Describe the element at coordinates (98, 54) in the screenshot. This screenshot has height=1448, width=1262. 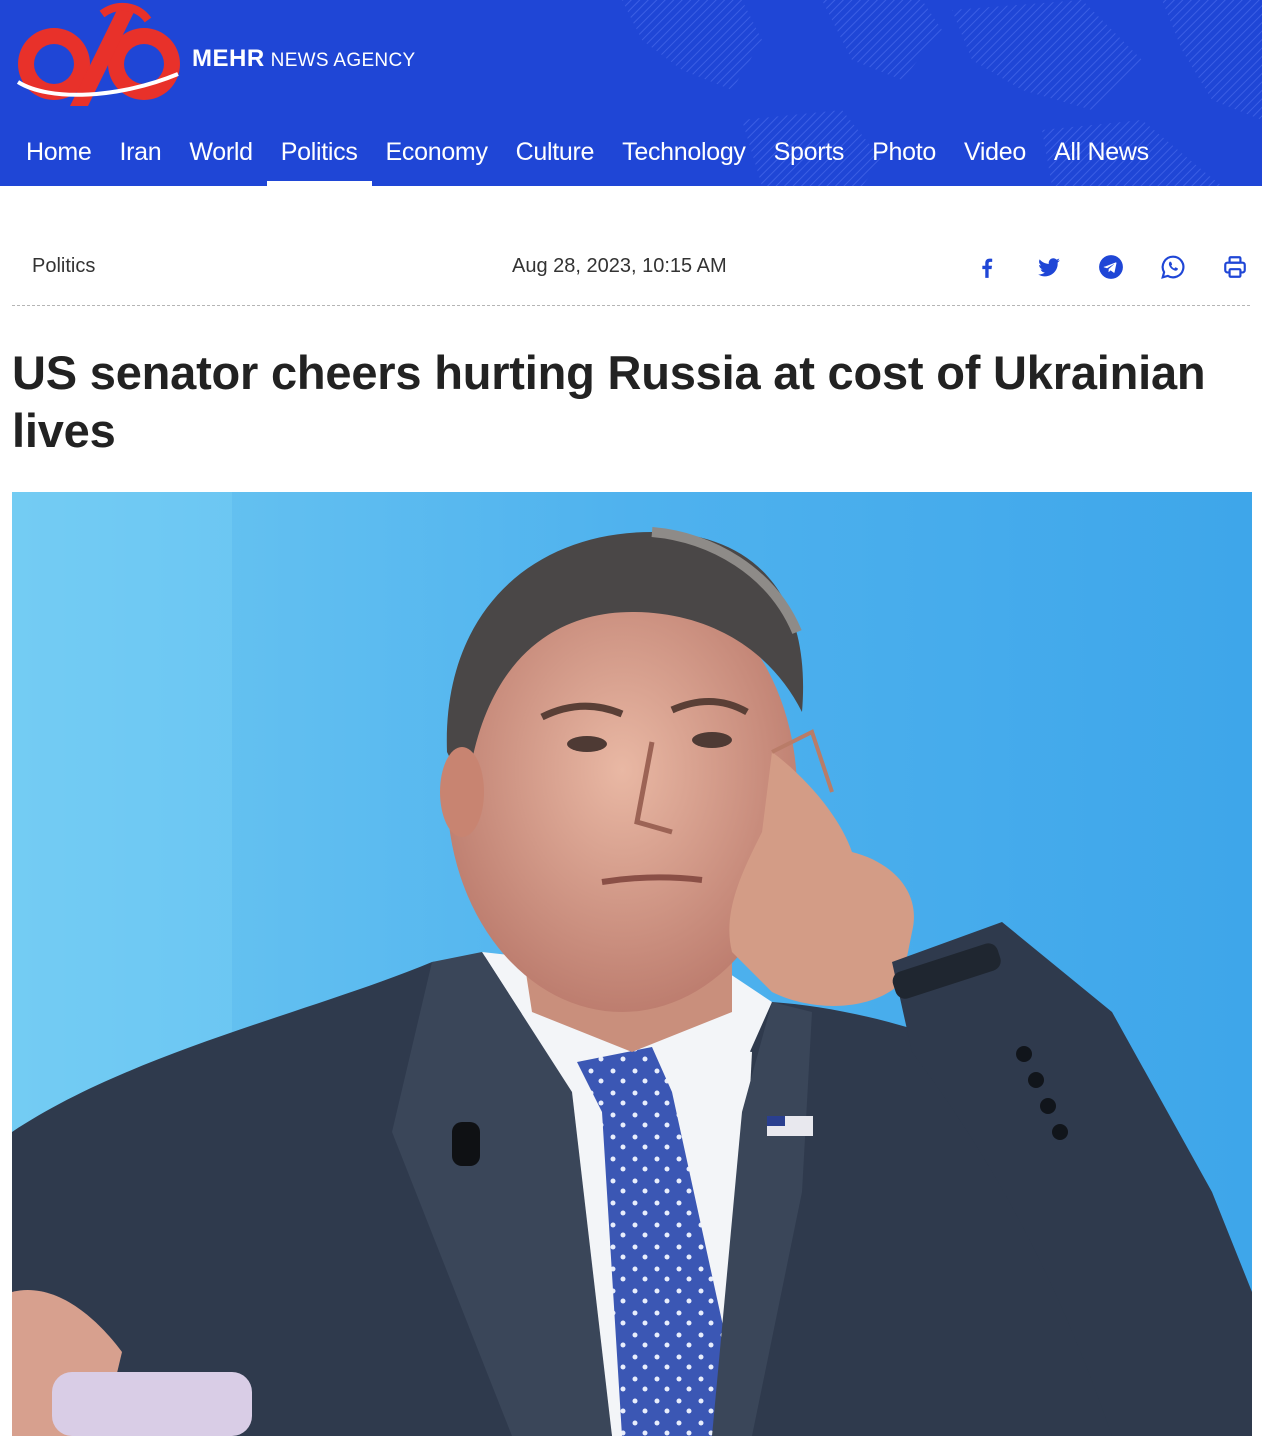
I see `mehr-logo-icon` at that location.